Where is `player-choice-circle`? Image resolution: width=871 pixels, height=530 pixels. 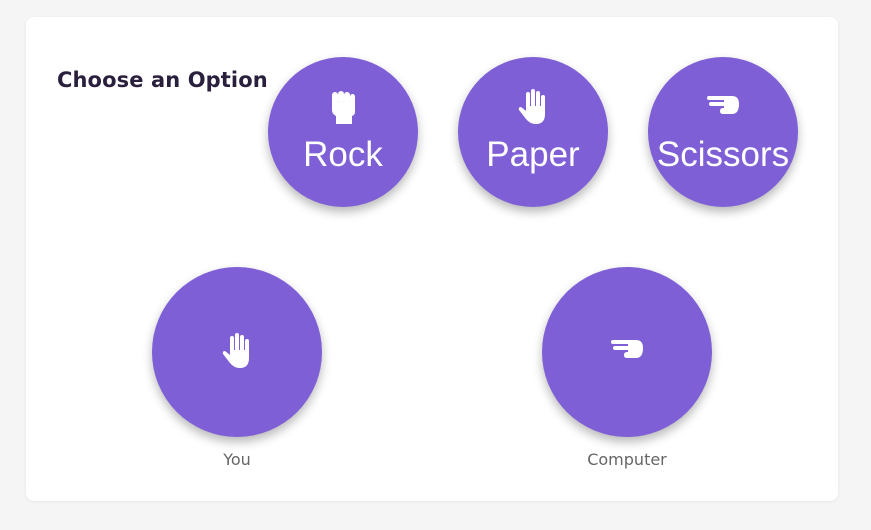
player-choice-circle is located at coordinates (237, 352).